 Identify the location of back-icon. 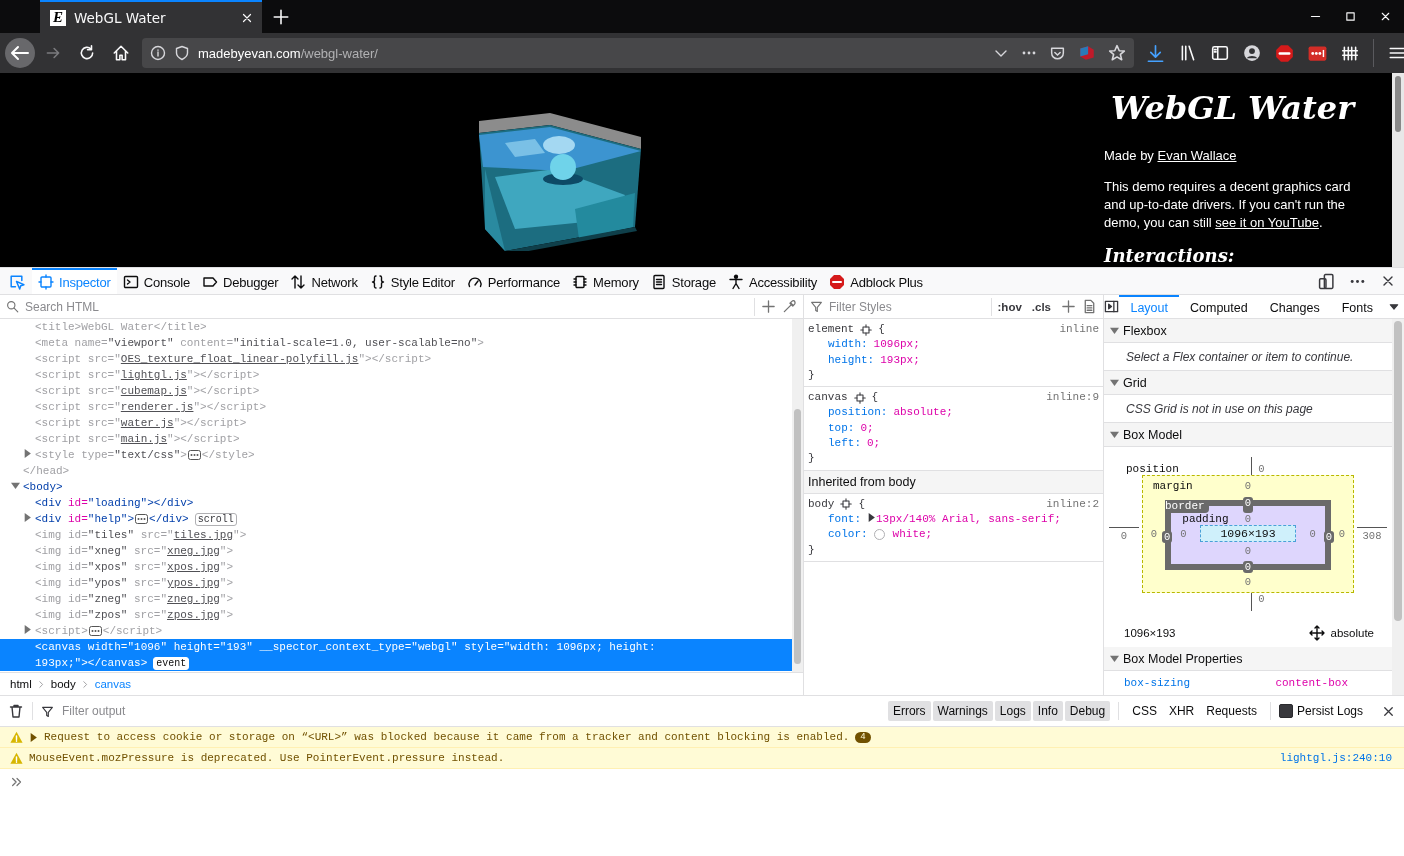
(20, 53).